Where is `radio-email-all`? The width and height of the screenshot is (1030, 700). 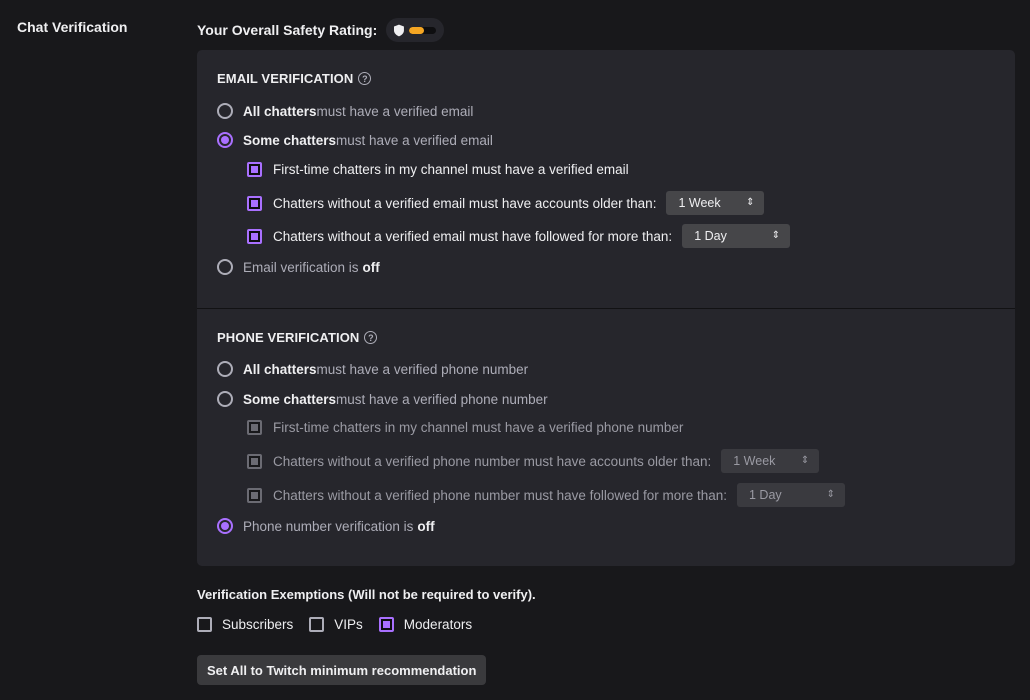
radio-email-all is located at coordinates (225, 111).